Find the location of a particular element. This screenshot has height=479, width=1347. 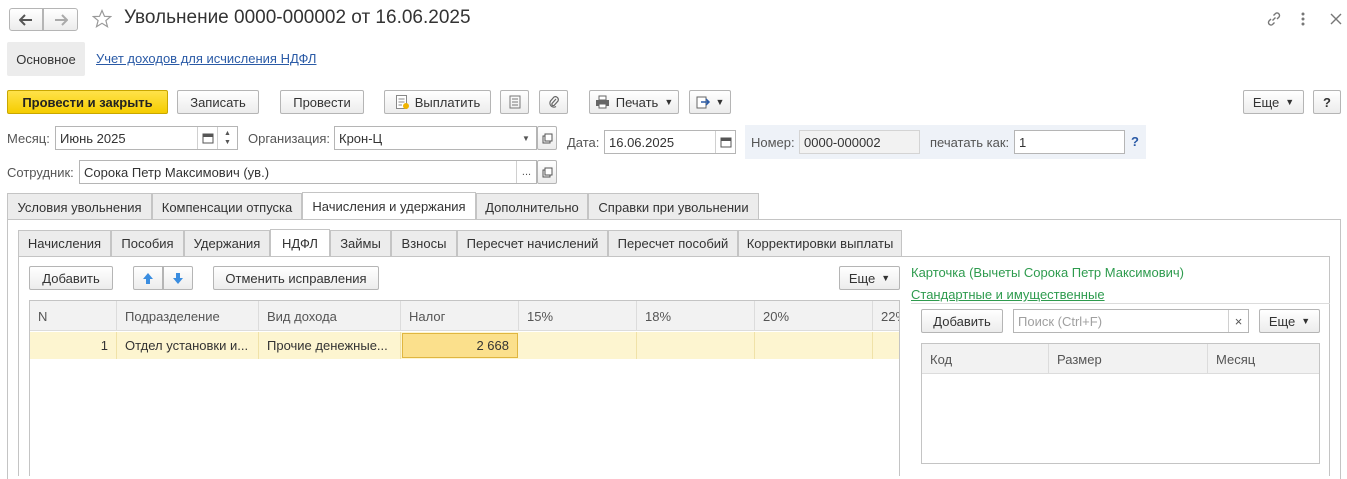

print-label: Печать is located at coordinates (637, 102).